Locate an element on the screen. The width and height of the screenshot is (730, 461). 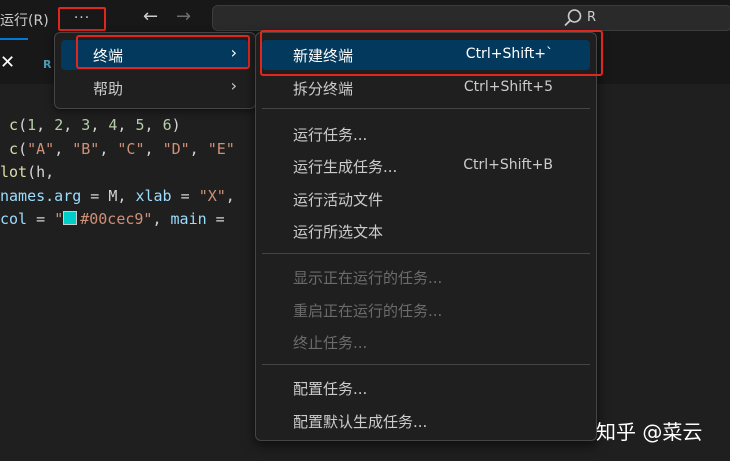
more-menu-button: ··· is located at coordinates (82, 19).